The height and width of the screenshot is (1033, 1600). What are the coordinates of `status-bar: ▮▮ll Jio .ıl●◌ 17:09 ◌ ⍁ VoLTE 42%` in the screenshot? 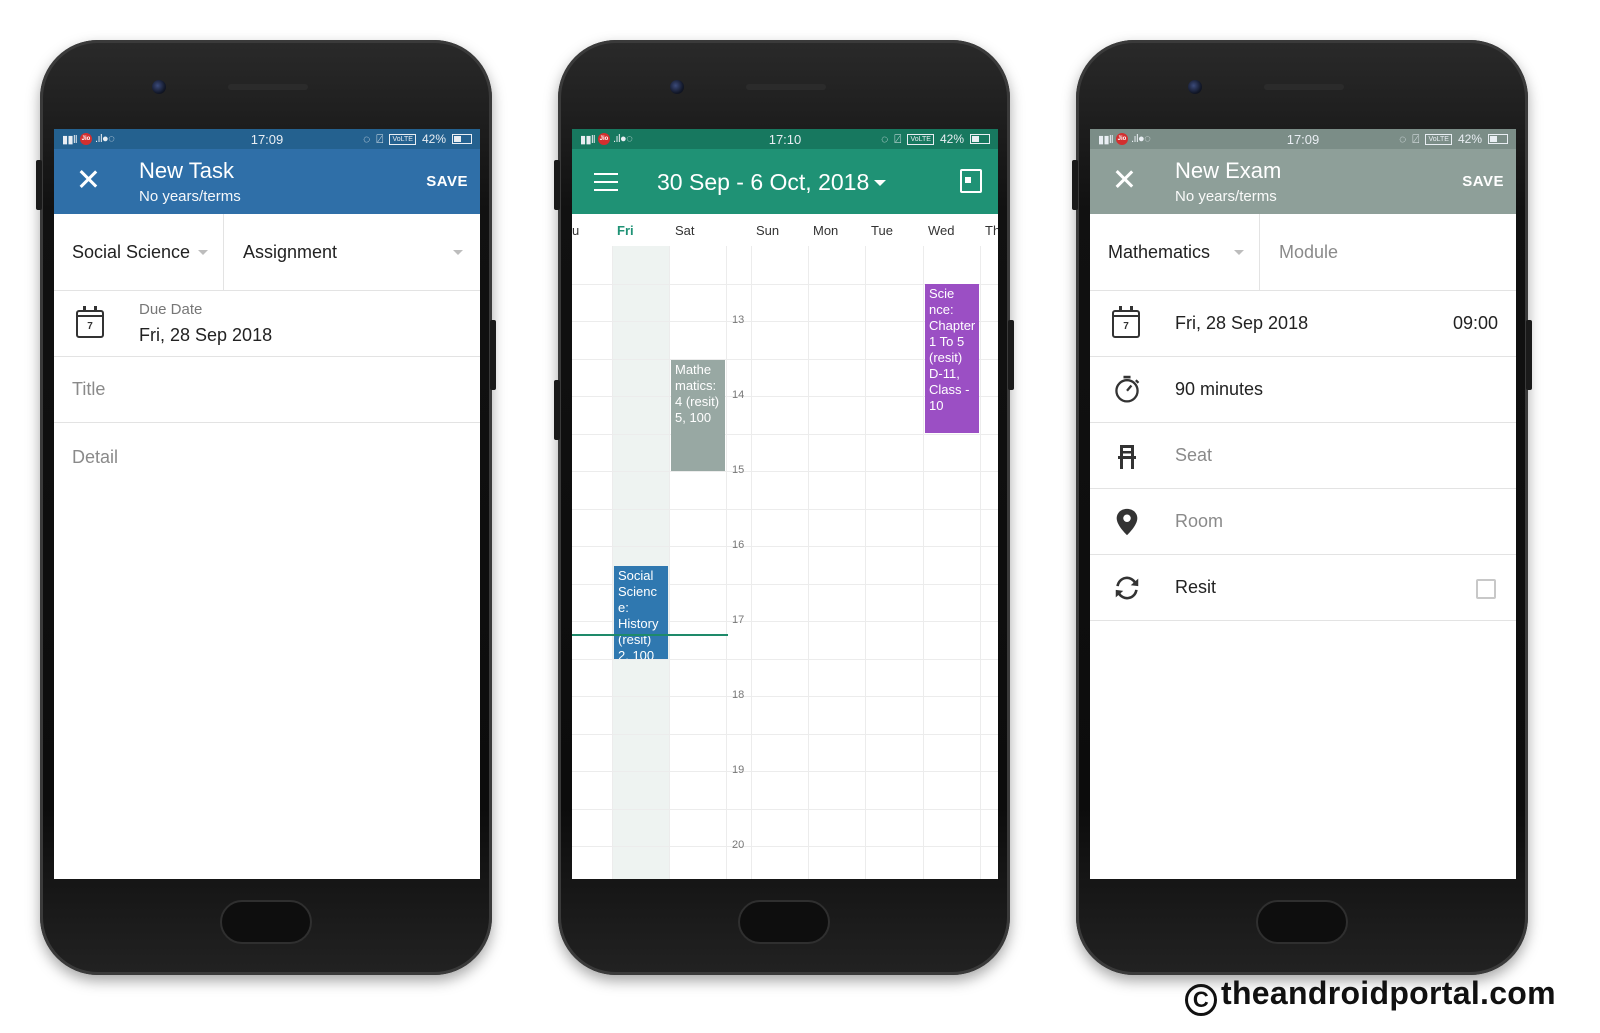 It's located at (267, 139).